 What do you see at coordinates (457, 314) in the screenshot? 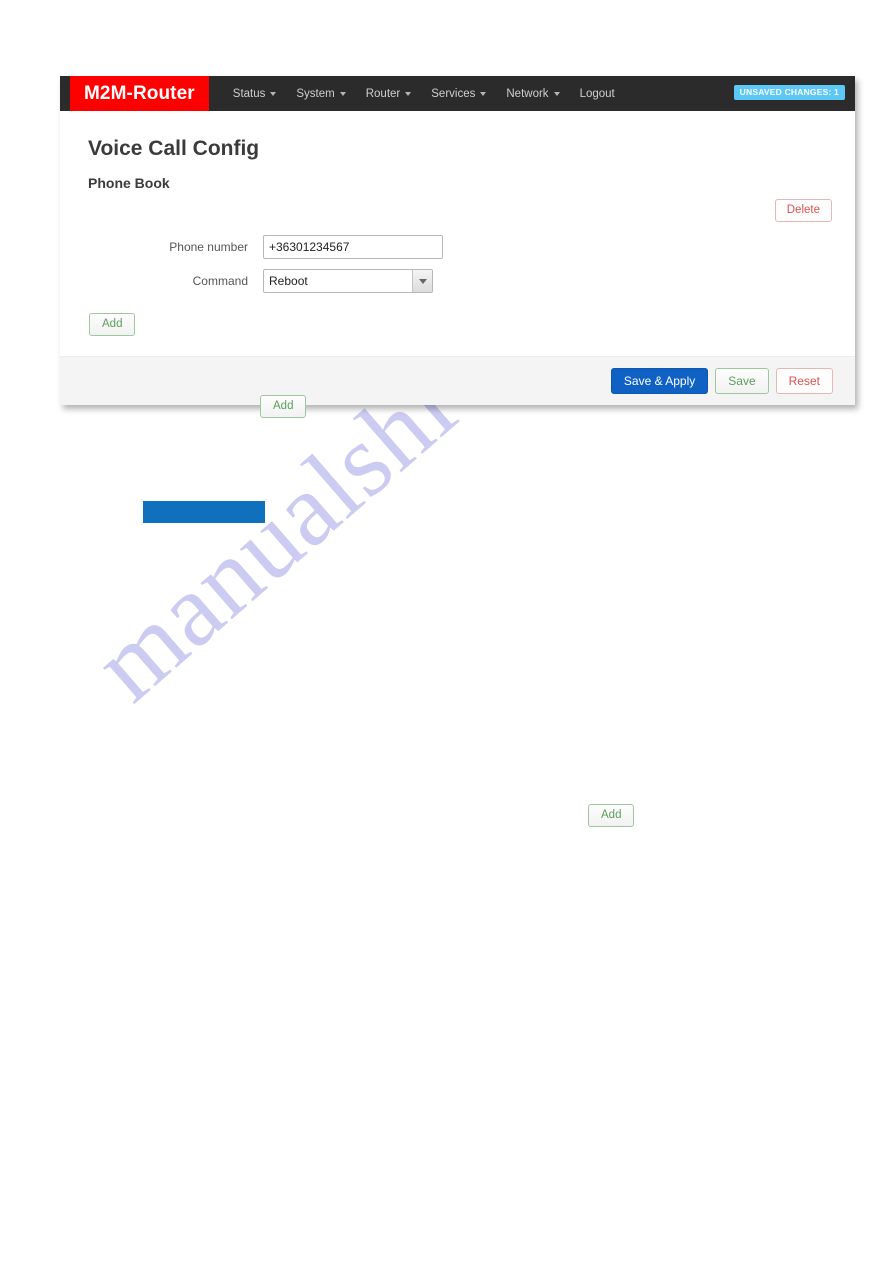
I see `add-row: Add` at bounding box center [457, 314].